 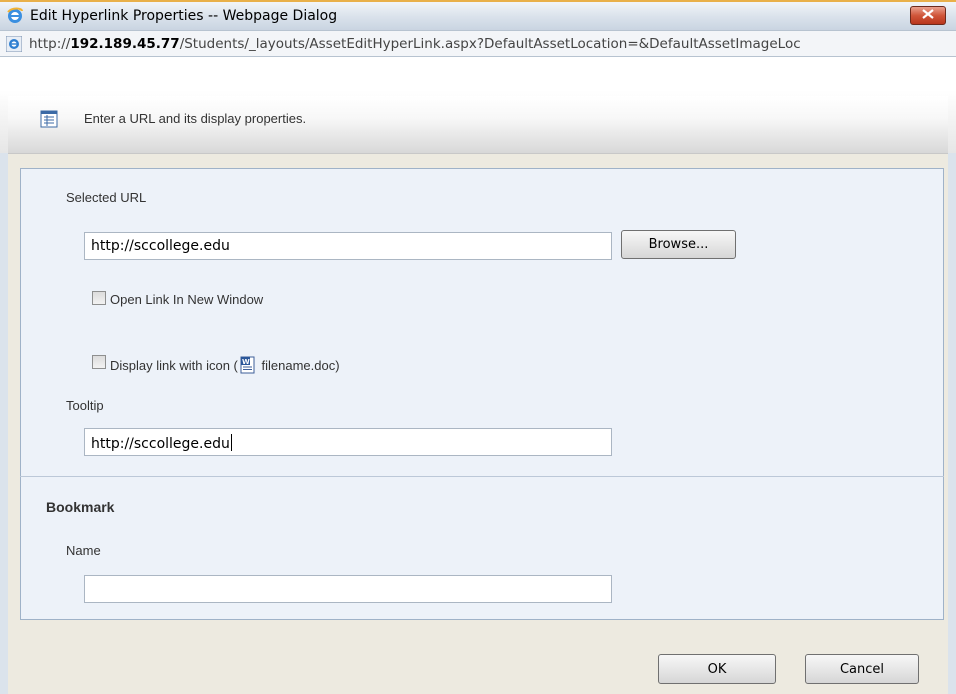 I want to click on display-icon-label-suffix: filename.doc), so click(x=298, y=365).